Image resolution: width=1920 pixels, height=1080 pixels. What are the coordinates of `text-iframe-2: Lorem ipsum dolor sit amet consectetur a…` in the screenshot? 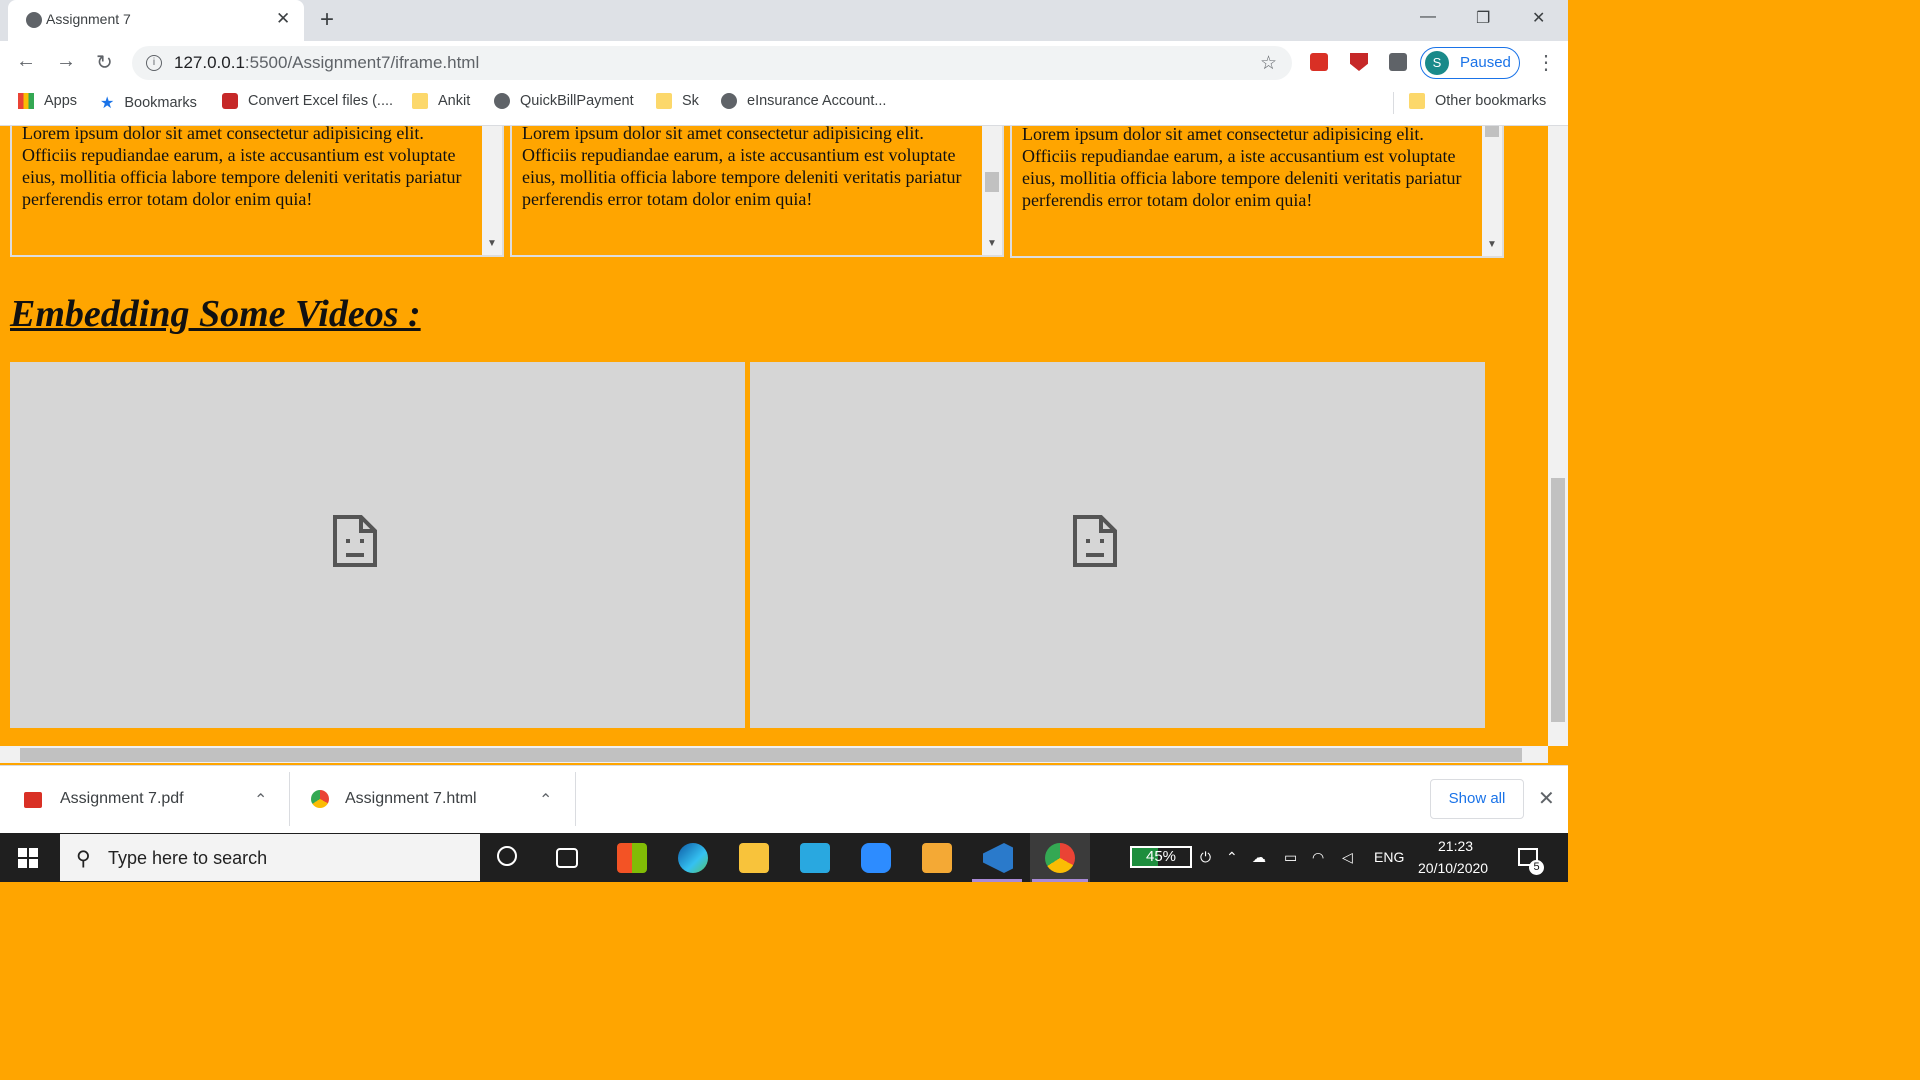 It's located at (757, 191).